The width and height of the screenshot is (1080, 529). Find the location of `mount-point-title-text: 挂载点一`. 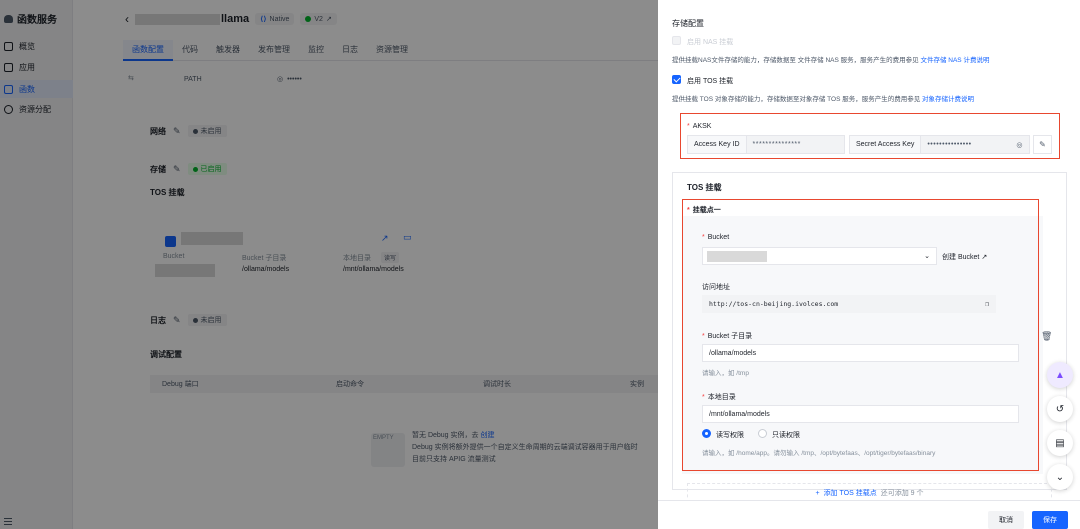

mount-point-title-text: 挂载点一 is located at coordinates (706, 210).